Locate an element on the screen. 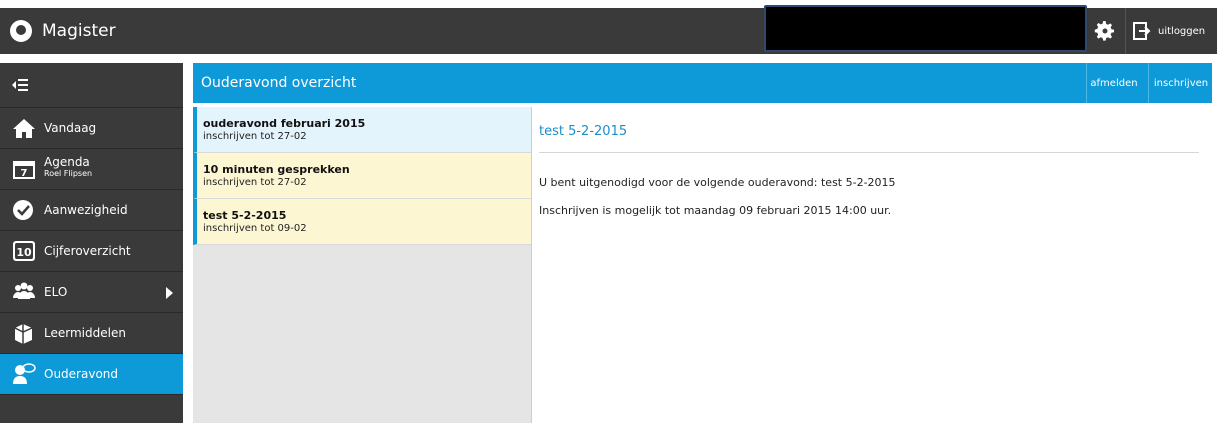 This screenshot has width=1217, height=423. collapse-menu-icon is located at coordinates (20, 85).